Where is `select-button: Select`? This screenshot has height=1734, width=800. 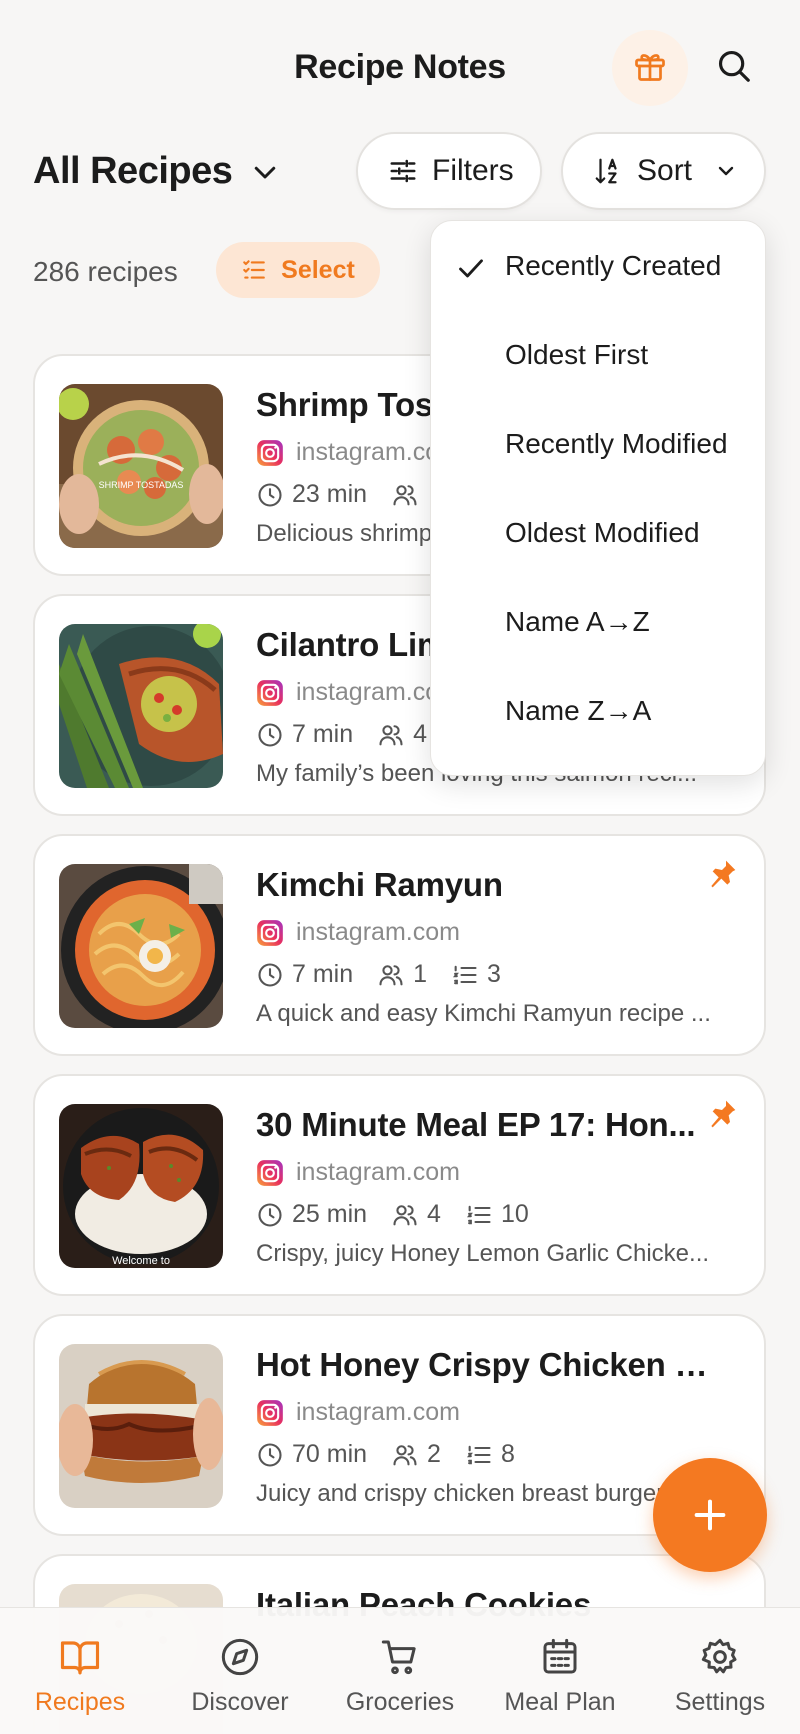
select-button: Select is located at coordinates (298, 270).